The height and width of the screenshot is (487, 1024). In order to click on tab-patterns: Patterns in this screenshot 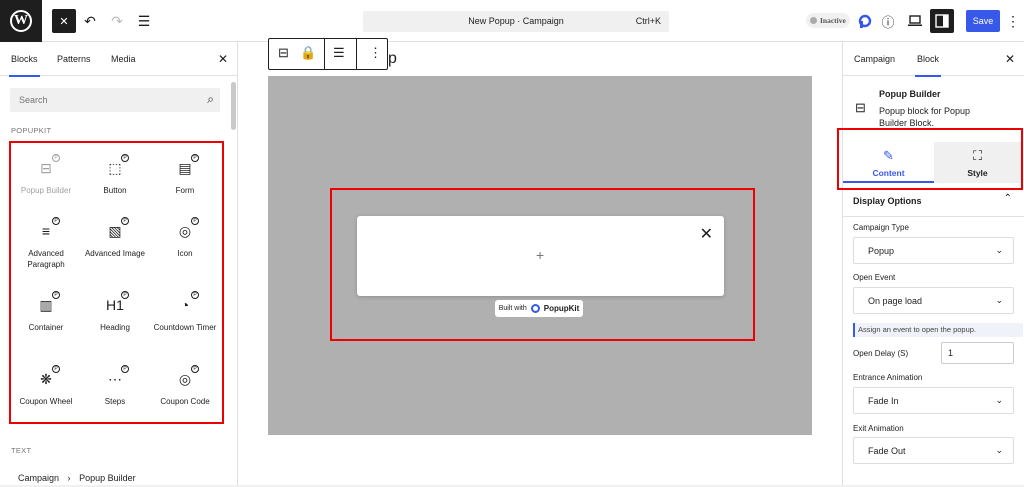, I will do `click(74, 59)`.